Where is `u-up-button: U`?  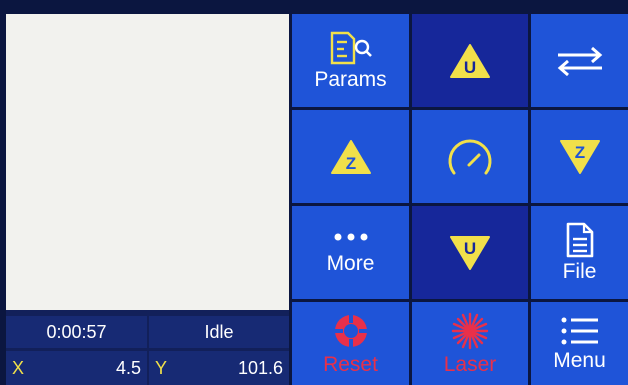 u-up-button: U is located at coordinates (470, 60).